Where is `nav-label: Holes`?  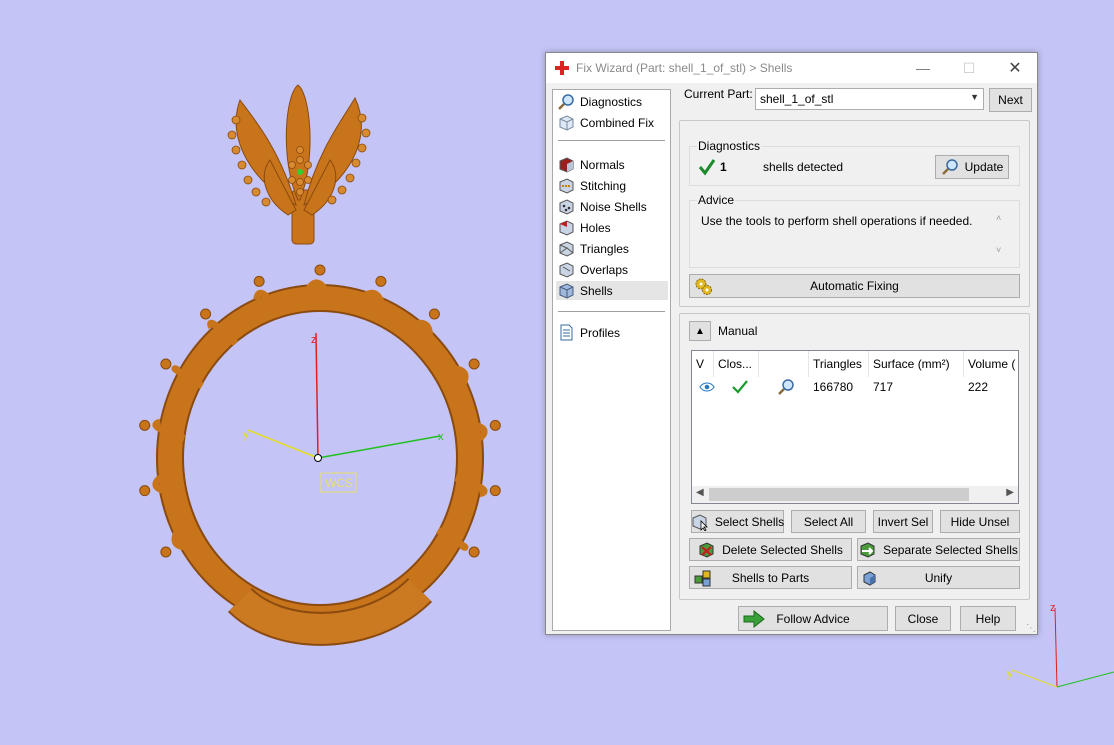
nav-label: Holes is located at coordinates (595, 227).